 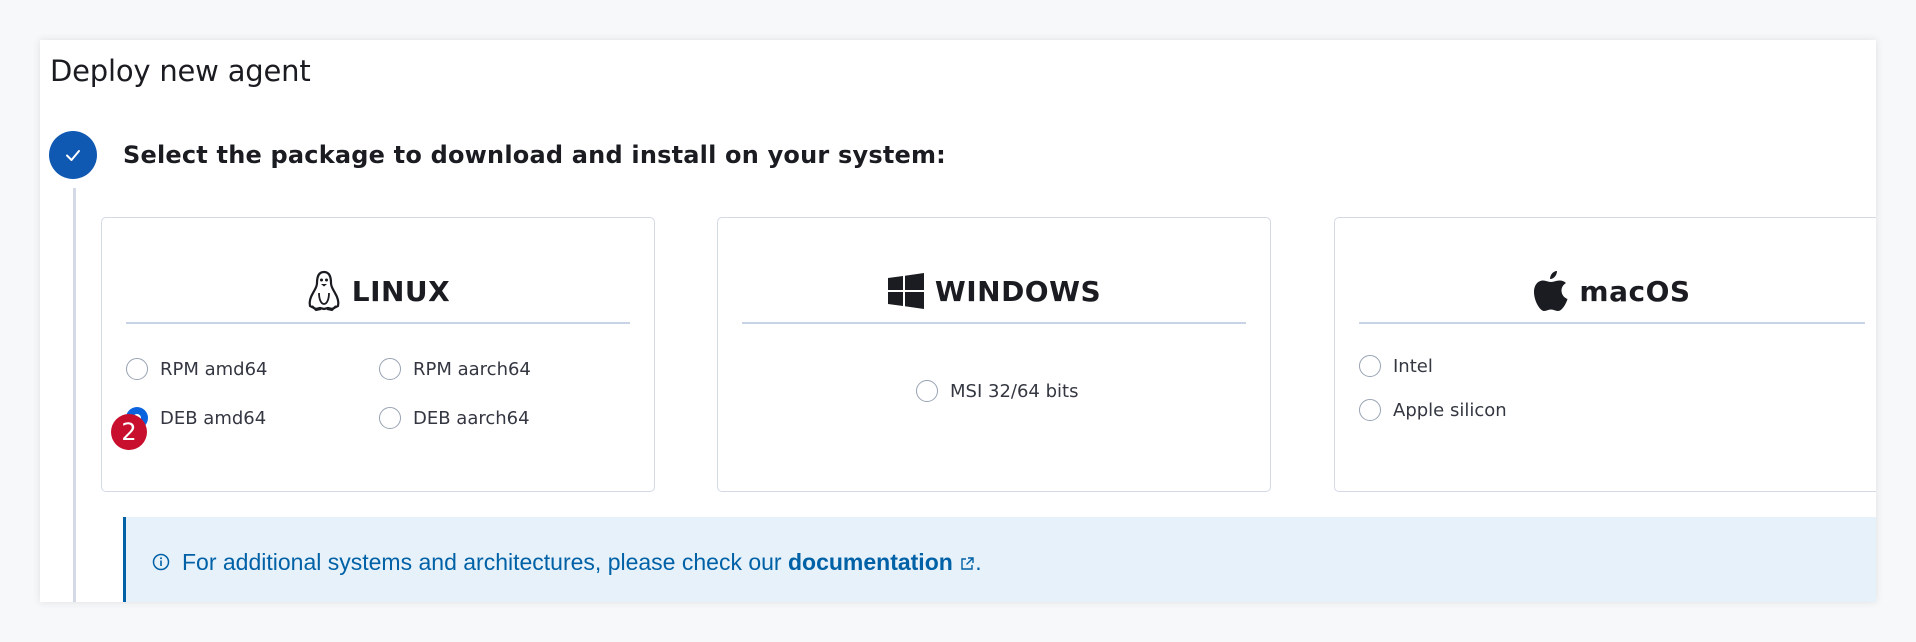 I want to click on radio-label: DEB amd64, so click(x=213, y=418).